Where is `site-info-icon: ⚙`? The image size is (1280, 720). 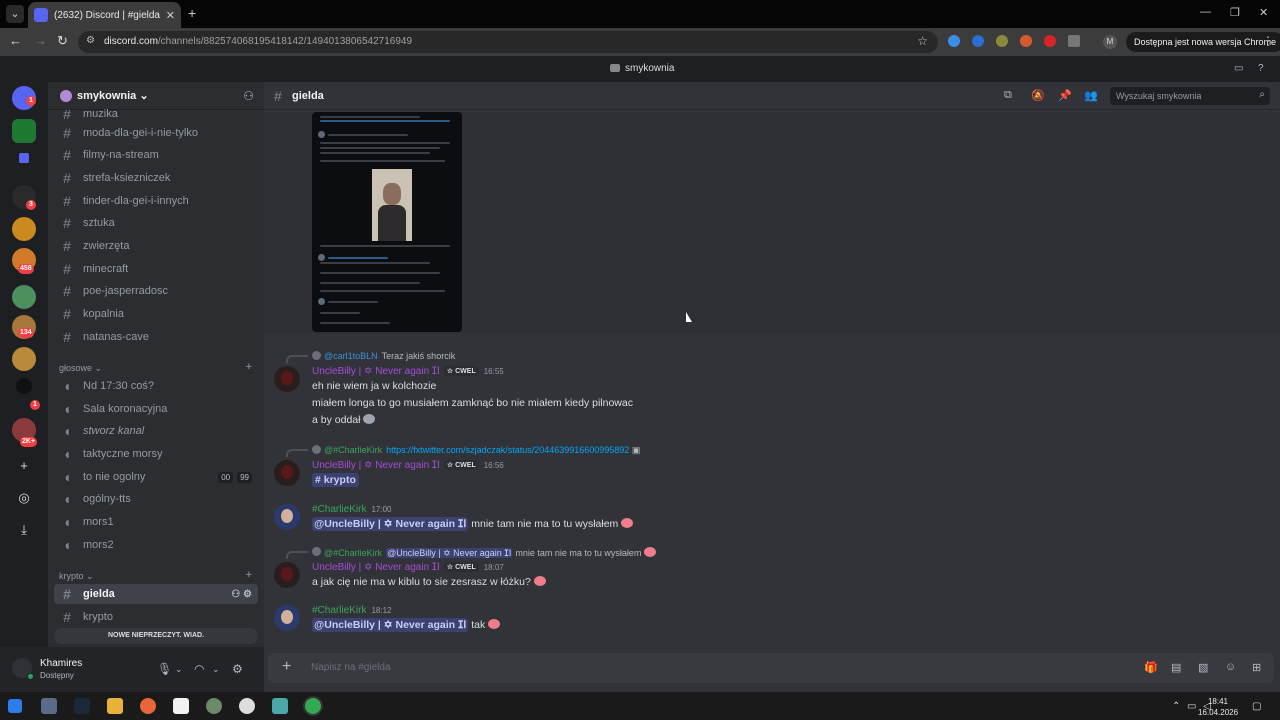 site-info-icon: ⚙ is located at coordinates (90, 40).